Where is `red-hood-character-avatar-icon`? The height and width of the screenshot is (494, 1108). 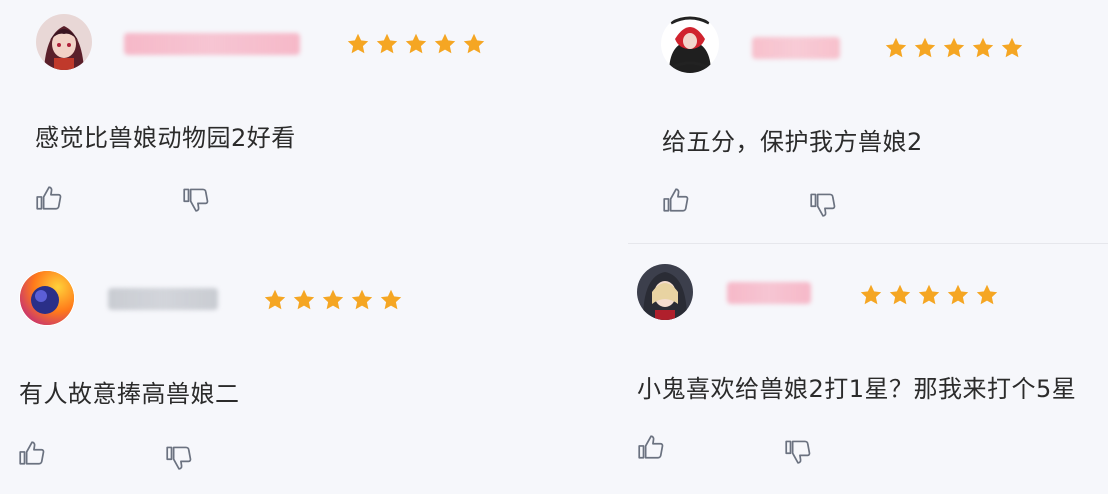
red-hood-character-avatar-icon is located at coordinates (690, 44).